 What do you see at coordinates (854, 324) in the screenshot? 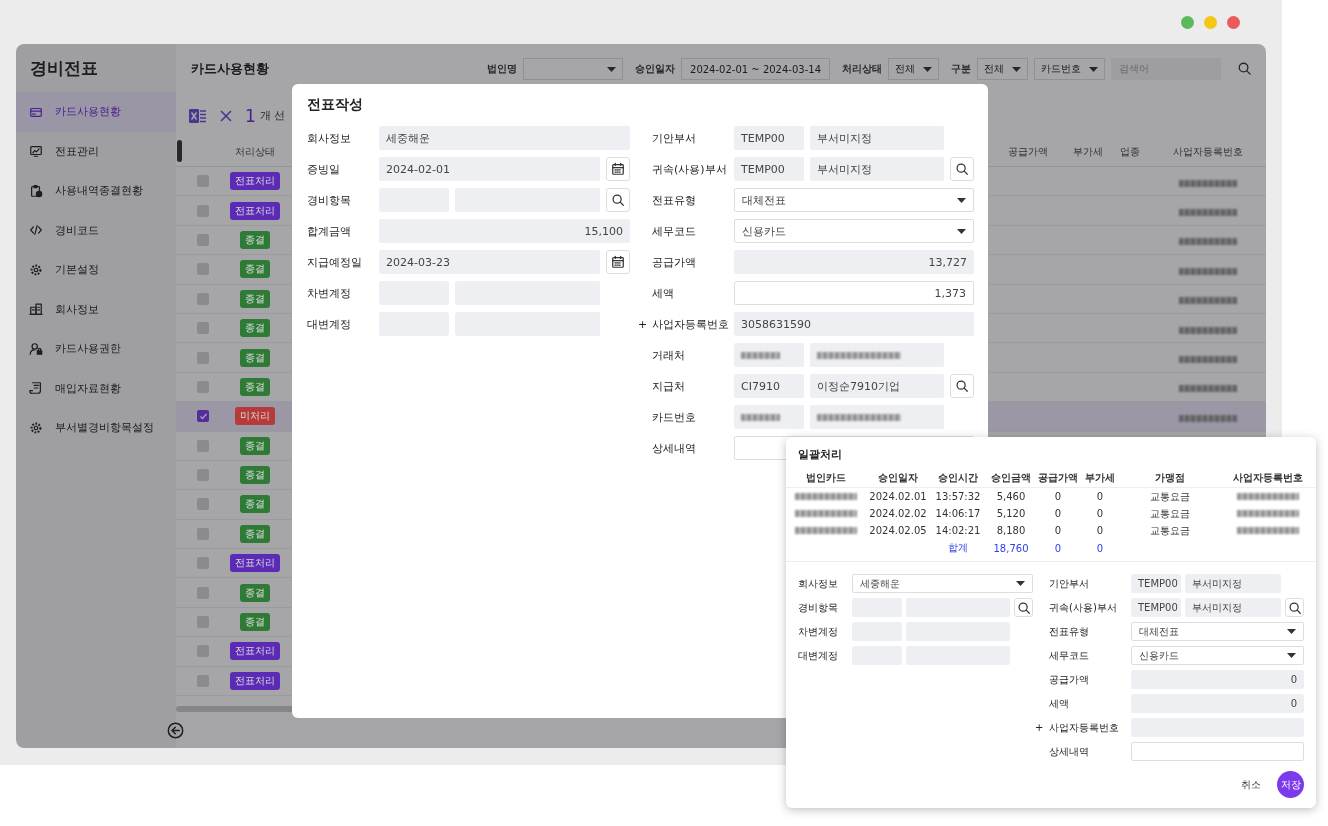
I see `text-field: 3058631590` at bounding box center [854, 324].